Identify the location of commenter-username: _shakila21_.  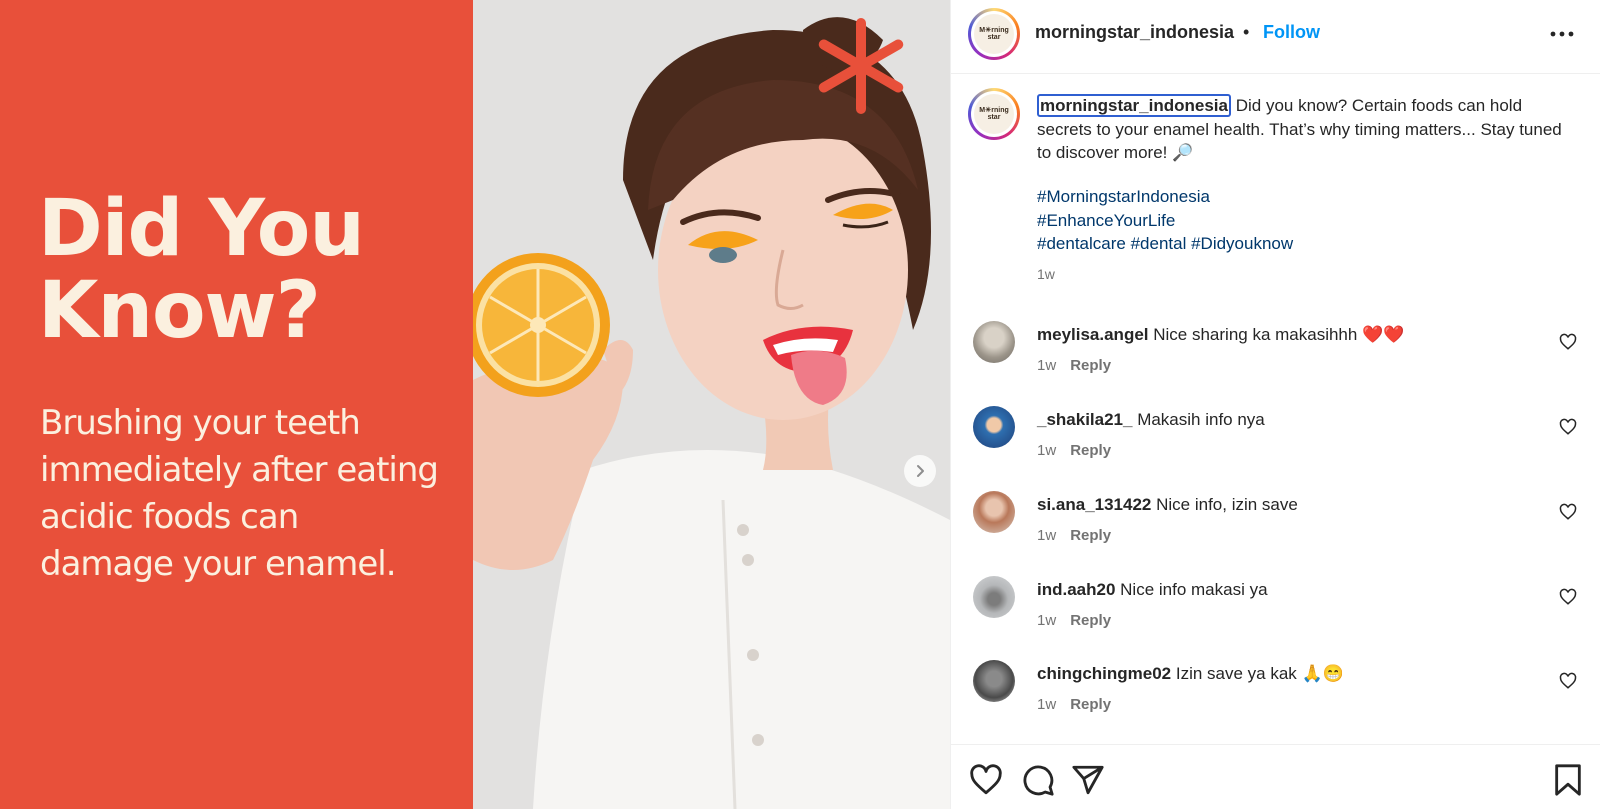
(1084, 419).